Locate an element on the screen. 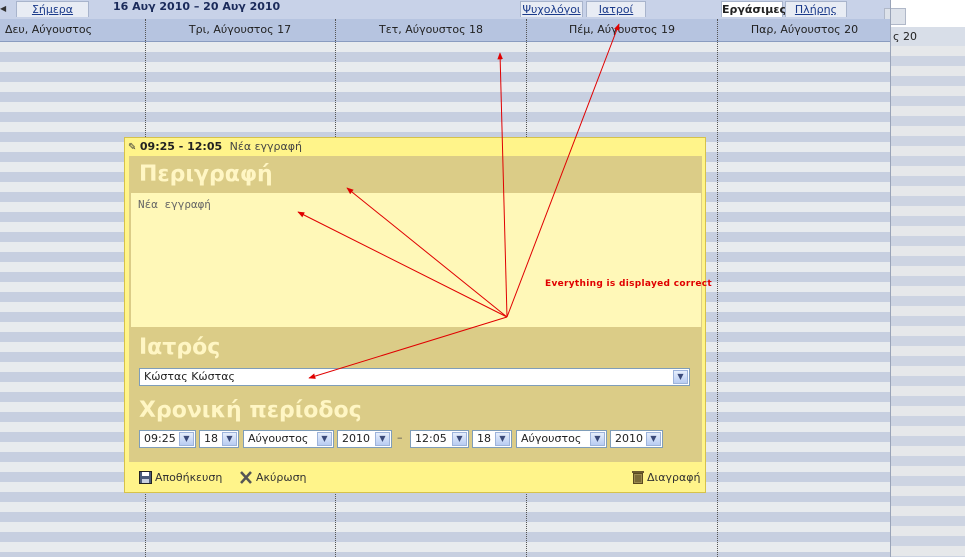  annotation-text: Everything is displayed correct is located at coordinates (628, 284).